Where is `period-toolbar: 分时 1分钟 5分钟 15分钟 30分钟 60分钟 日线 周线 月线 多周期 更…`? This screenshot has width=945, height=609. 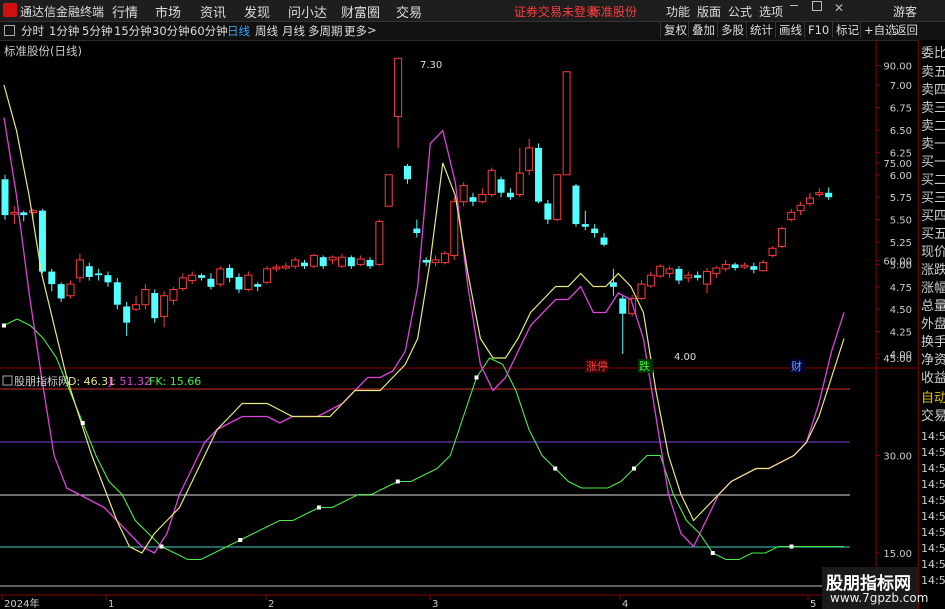
period-toolbar: 分时 1分钟 5分钟 15分钟 30分钟 60分钟 日线 周线 月线 多周期 更… is located at coordinates (472, 31).